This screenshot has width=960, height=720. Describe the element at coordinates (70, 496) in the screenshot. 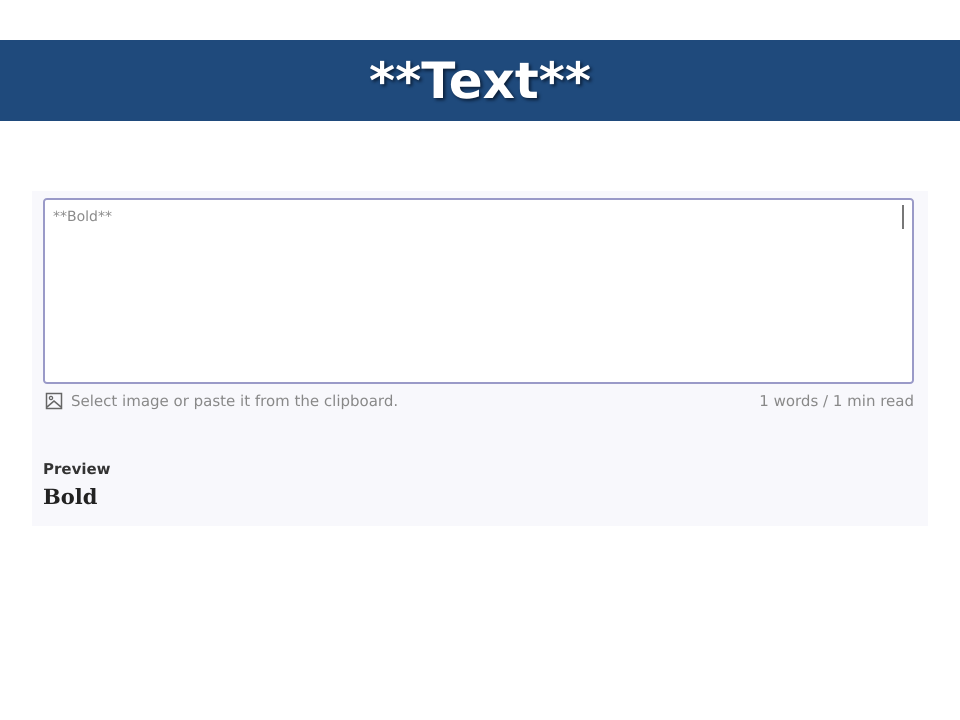

I see `preview-text: Bold` at that location.